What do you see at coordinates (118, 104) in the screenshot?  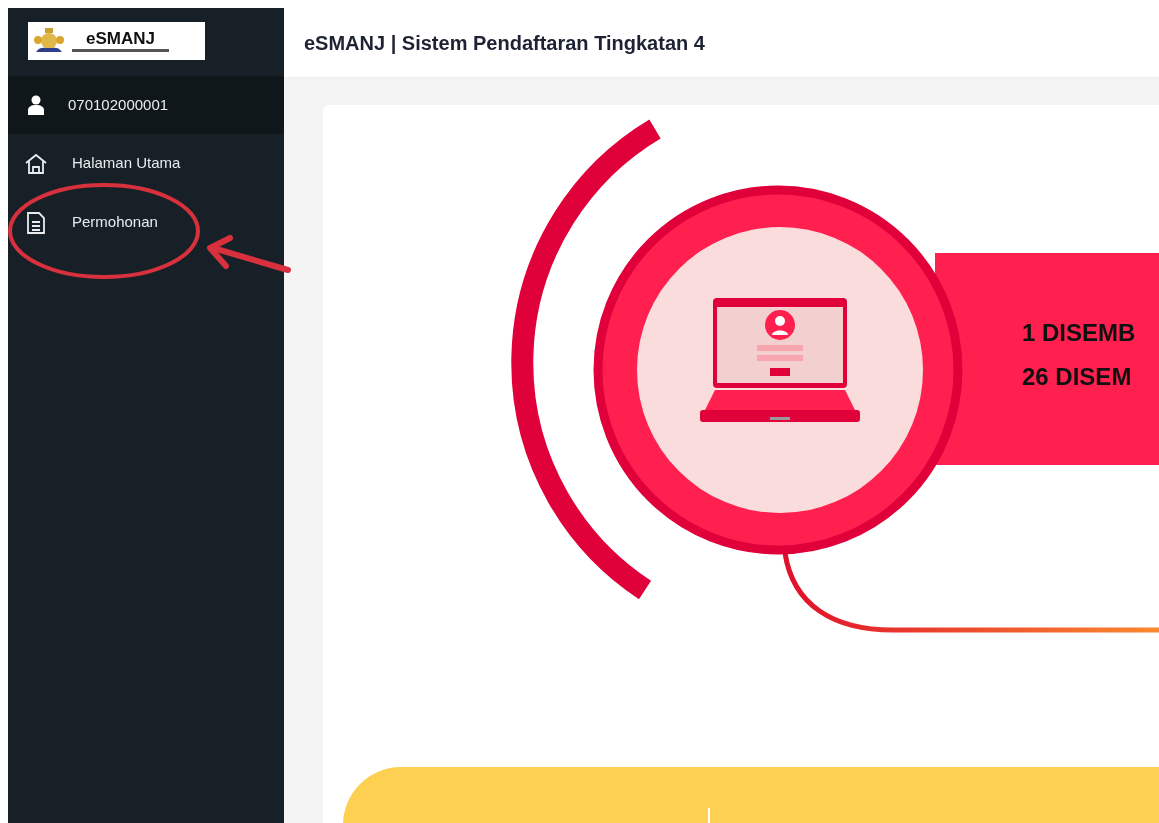 I see `user-id: 070102000001` at bounding box center [118, 104].